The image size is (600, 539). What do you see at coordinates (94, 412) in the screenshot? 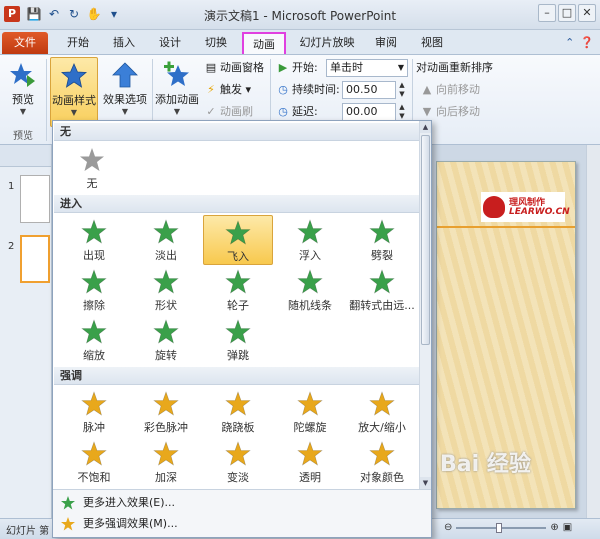
I see `animation-emphasis-item: 脉冲` at bounding box center [94, 412].